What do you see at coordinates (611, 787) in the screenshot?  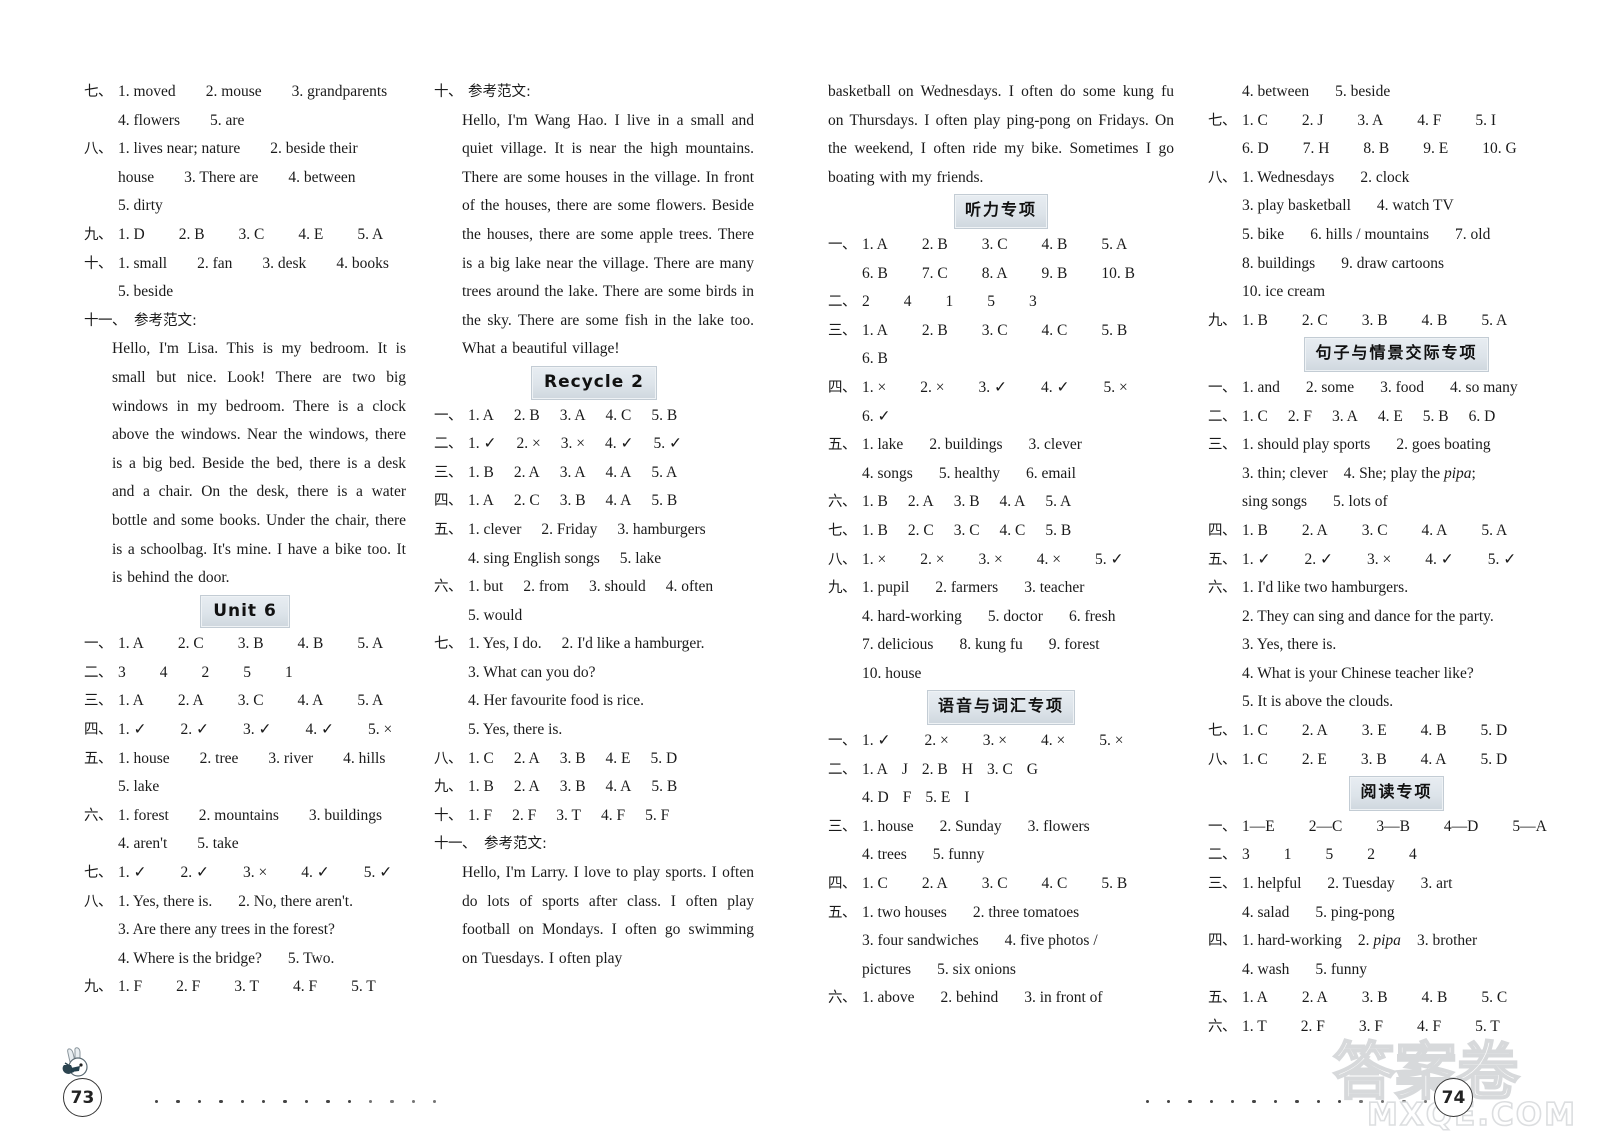 I see `answer-line: 1. B 2. A 3. B 4. A 5. B` at bounding box center [611, 787].